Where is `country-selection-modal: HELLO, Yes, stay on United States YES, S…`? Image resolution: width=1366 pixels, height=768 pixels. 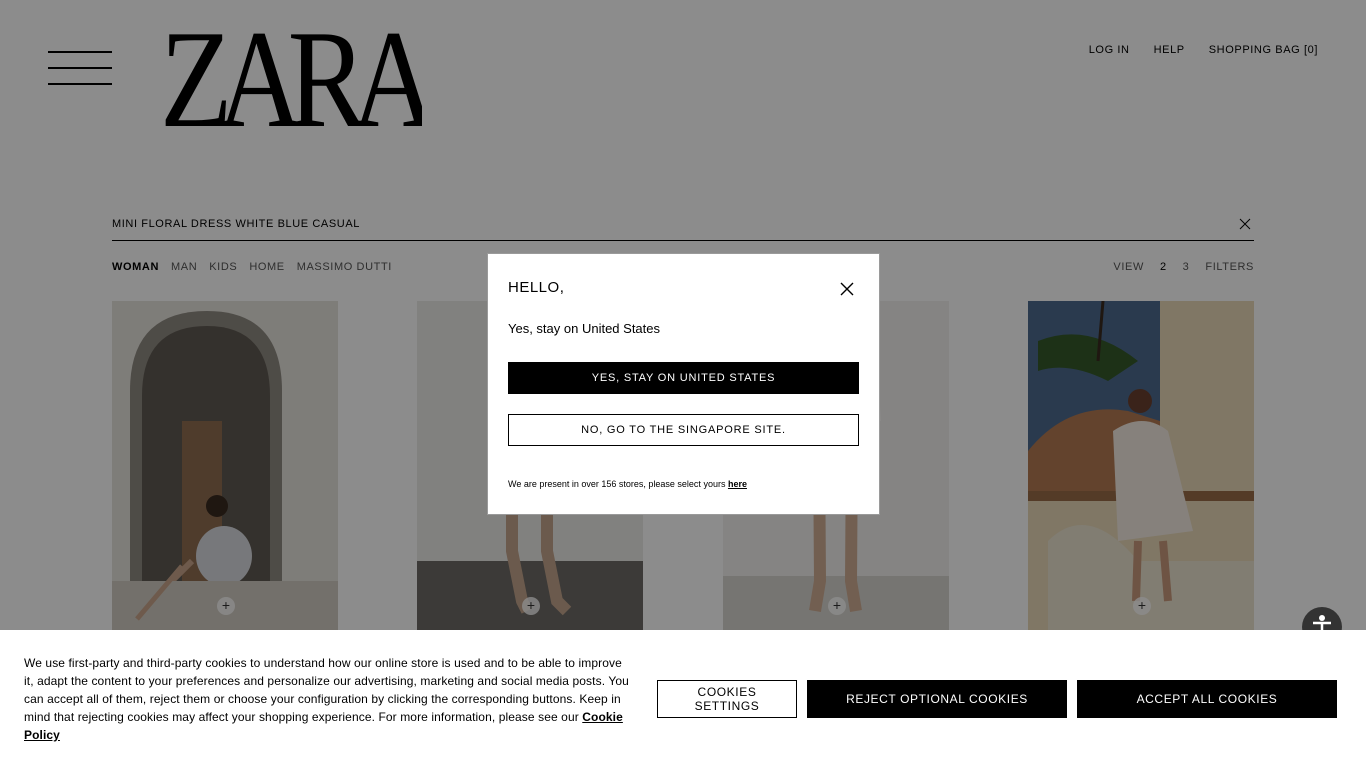 country-selection-modal: HELLO, Yes, stay on United States YES, S… is located at coordinates (683, 384).